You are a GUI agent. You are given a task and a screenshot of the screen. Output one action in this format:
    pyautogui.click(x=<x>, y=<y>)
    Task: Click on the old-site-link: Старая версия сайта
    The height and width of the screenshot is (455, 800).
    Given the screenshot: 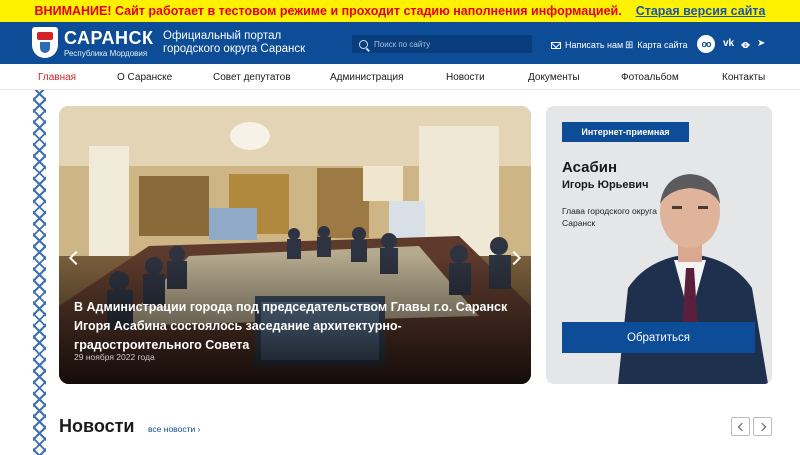 What is the action you would take?
    pyautogui.click(x=701, y=11)
    